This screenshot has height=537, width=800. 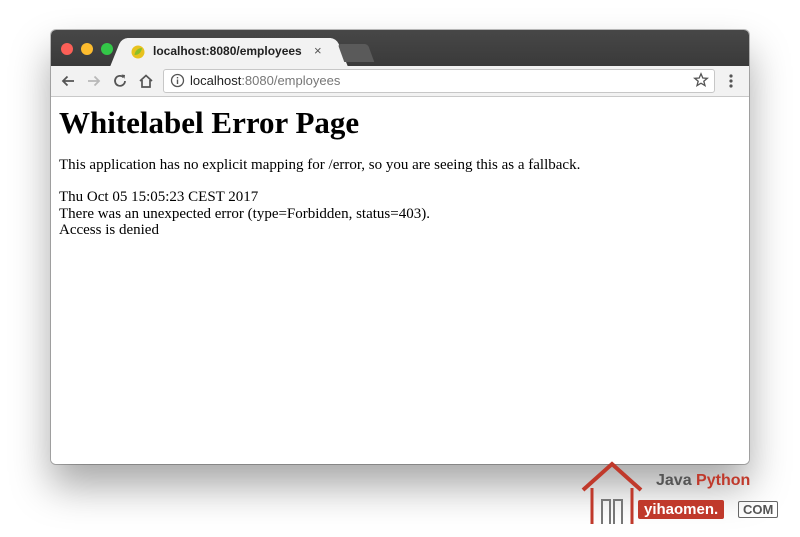 What do you see at coordinates (107, 49) in the screenshot?
I see `maximize-window-button` at bounding box center [107, 49].